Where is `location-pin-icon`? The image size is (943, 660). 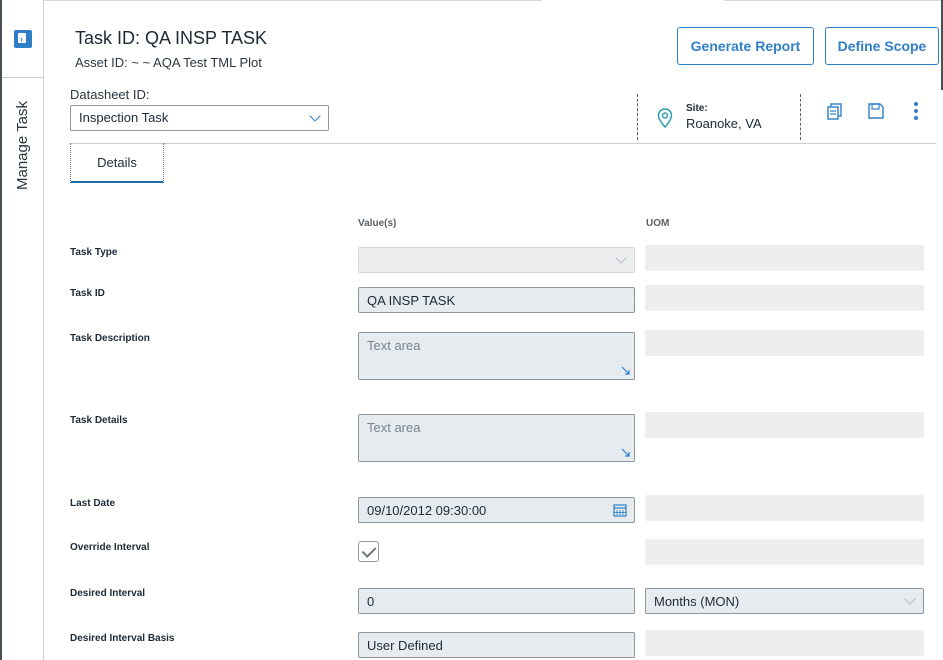
location-pin-icon is located at coordinates (665, 118).